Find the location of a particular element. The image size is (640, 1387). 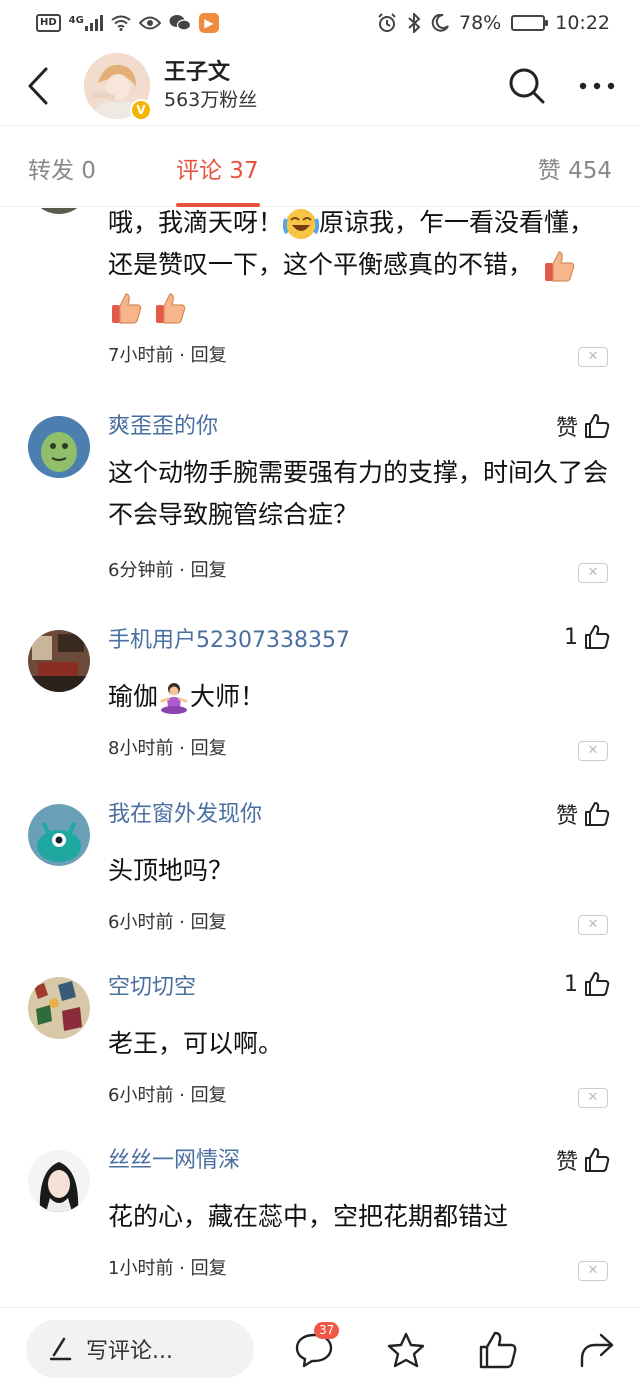

more-button is located at coordinates (597, 86).